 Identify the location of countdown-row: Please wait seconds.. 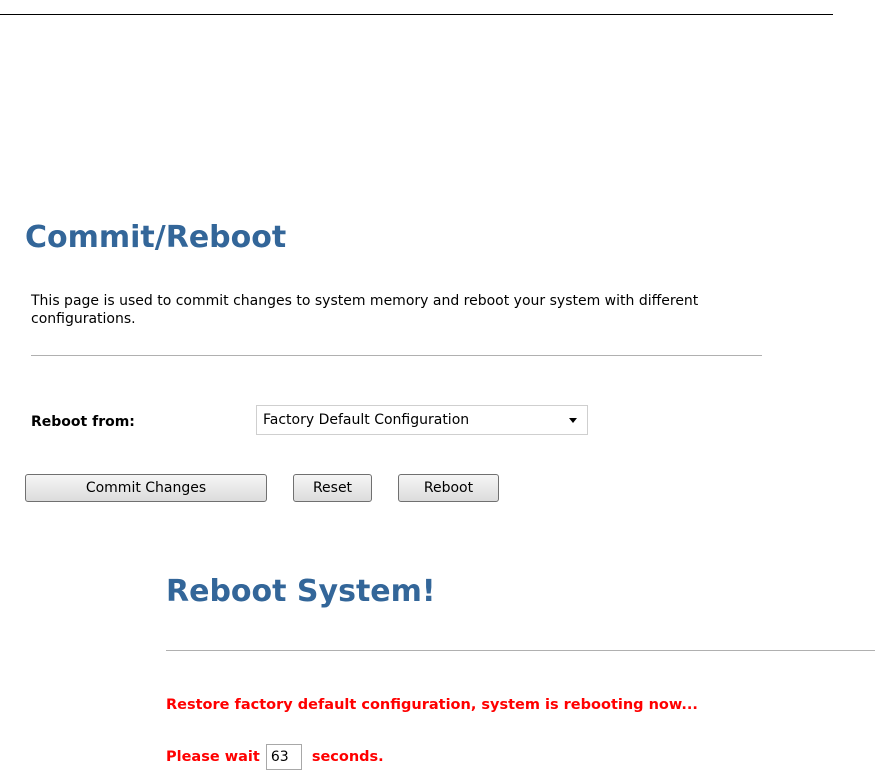
(275, 757).